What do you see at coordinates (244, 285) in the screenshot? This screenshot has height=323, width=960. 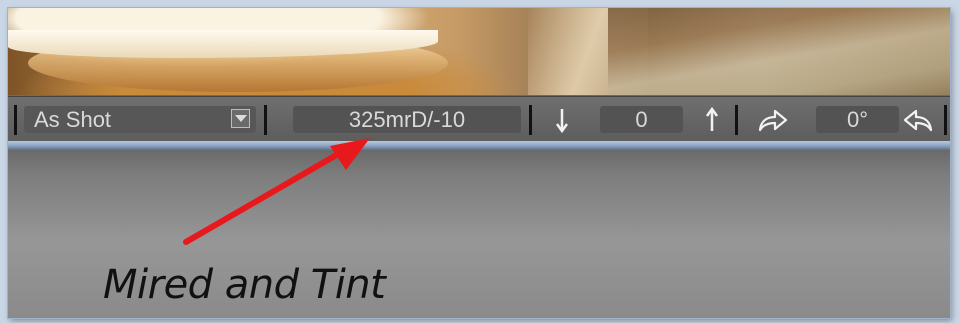 I see `annotation-caption: Mired and Tint` at bounding box center [244, 285].